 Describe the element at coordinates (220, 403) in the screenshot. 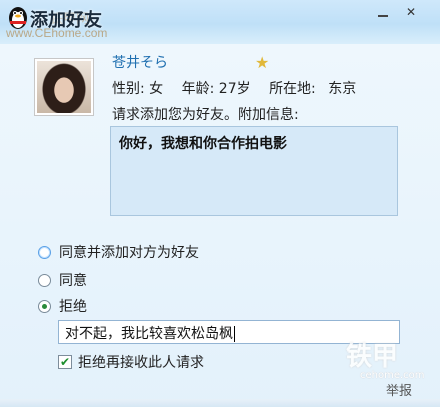

I see `bottom-bar` at that location.